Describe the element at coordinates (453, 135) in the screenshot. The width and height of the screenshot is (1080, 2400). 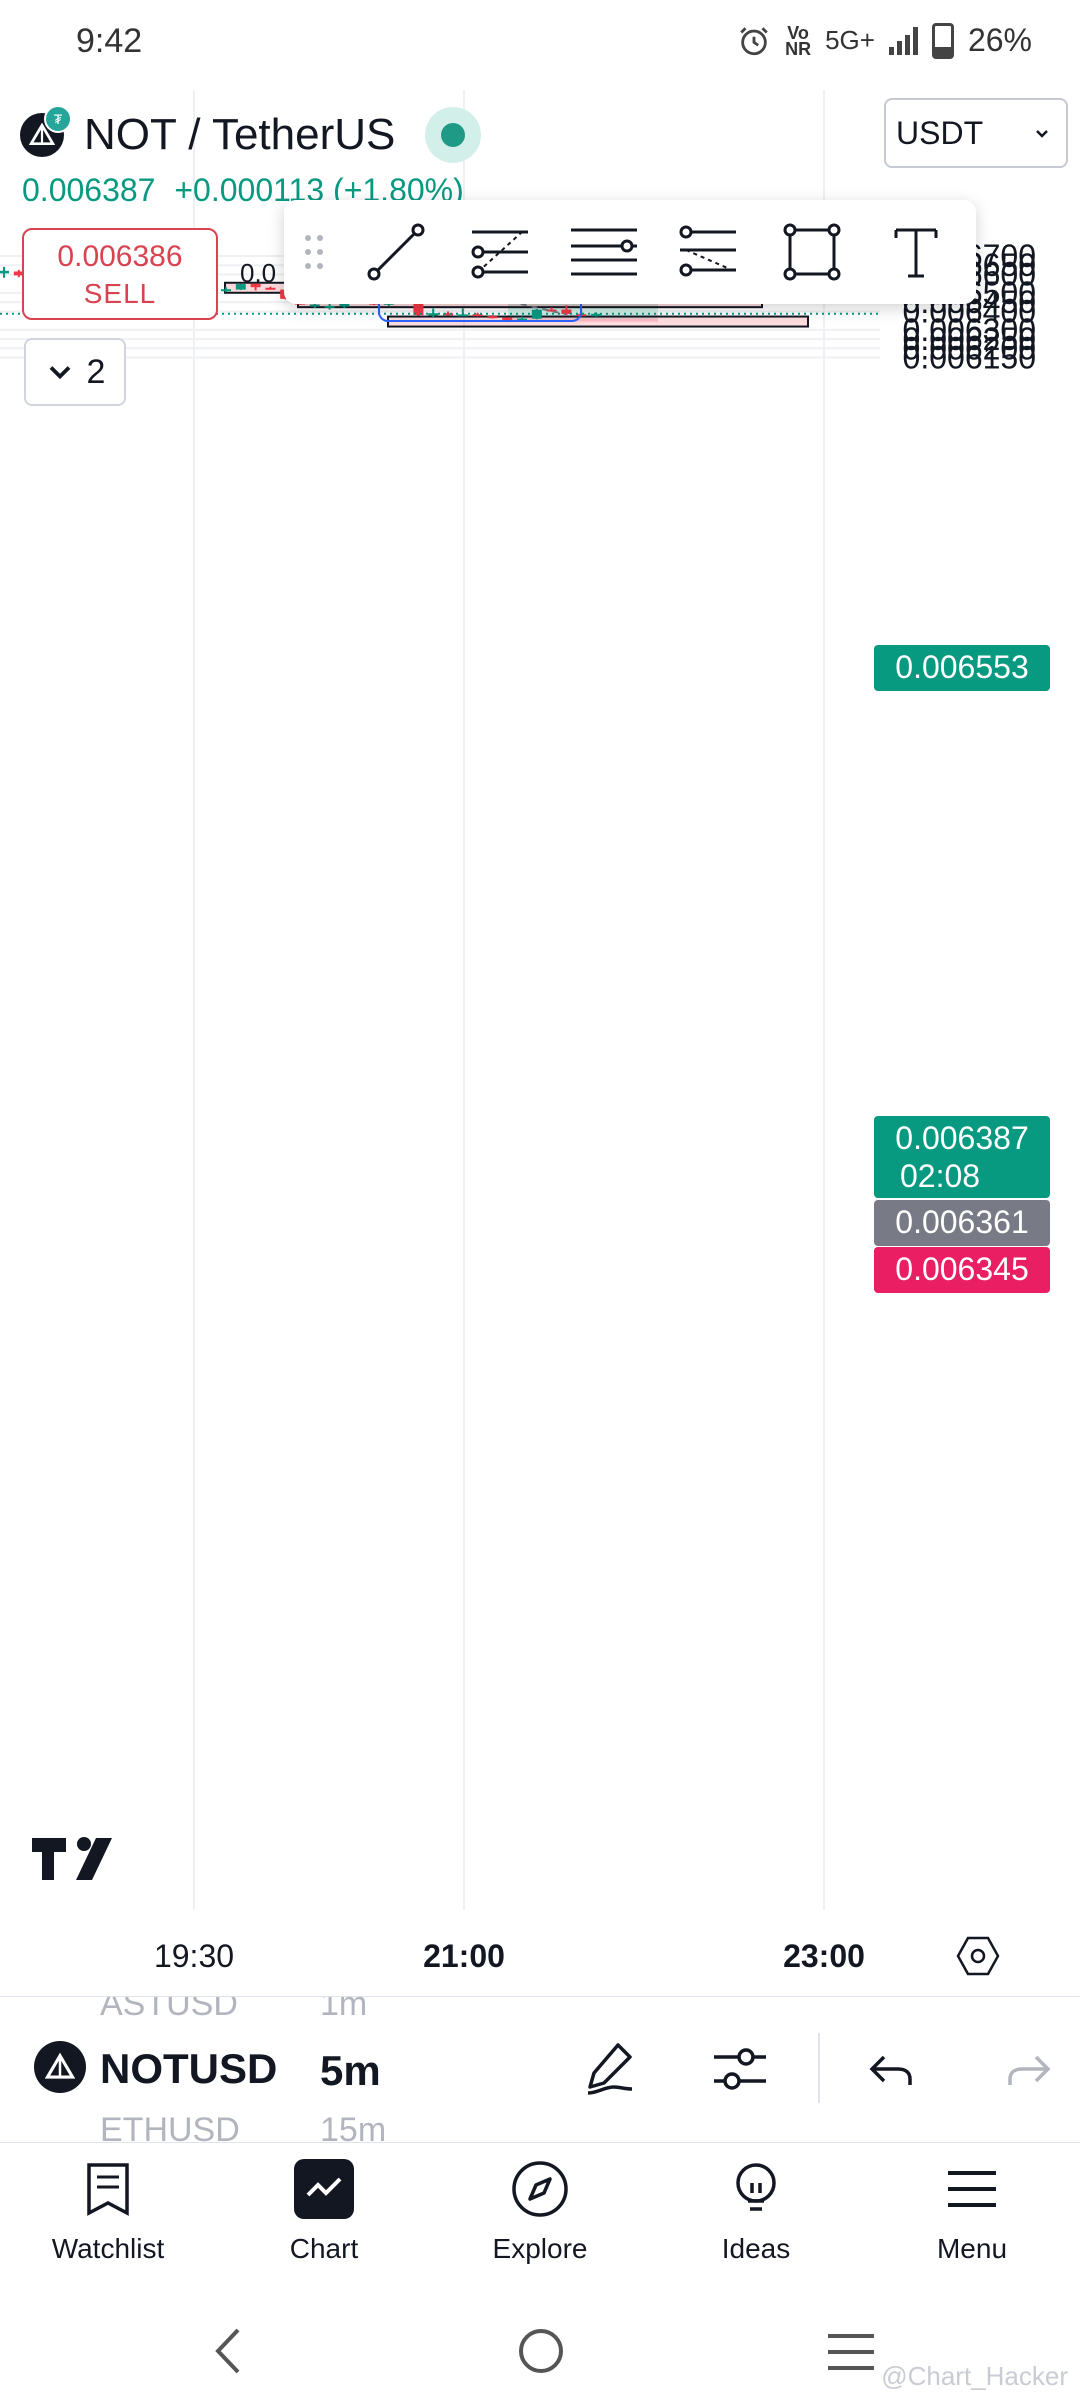
I see `market-open-indicator` at that location.